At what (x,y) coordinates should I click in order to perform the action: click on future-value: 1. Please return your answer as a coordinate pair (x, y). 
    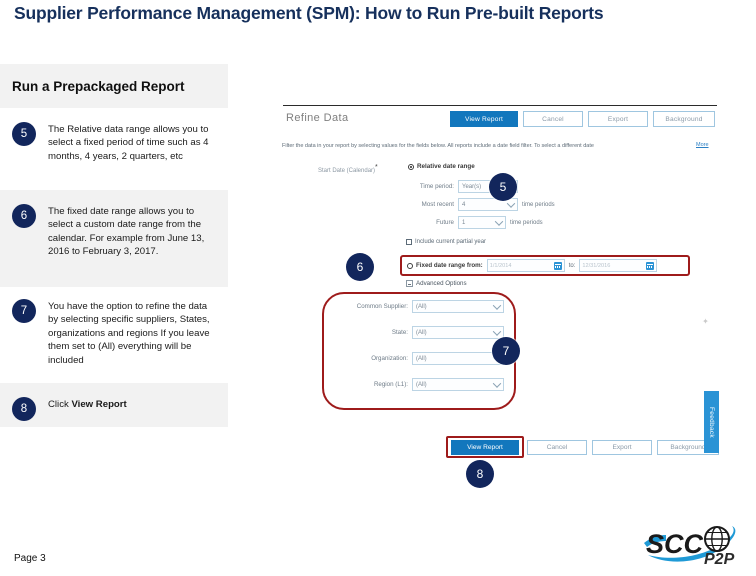
    Looking at the image, I should click on (464, 222).